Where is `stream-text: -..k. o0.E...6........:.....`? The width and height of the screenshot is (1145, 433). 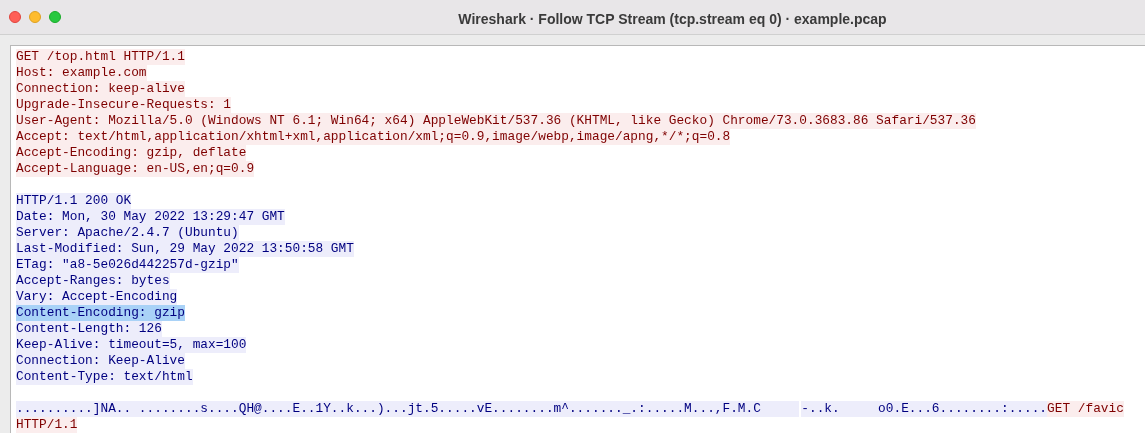 stream-text: -..k. o0.E...6........:..... is located at coordinates (924, 409).